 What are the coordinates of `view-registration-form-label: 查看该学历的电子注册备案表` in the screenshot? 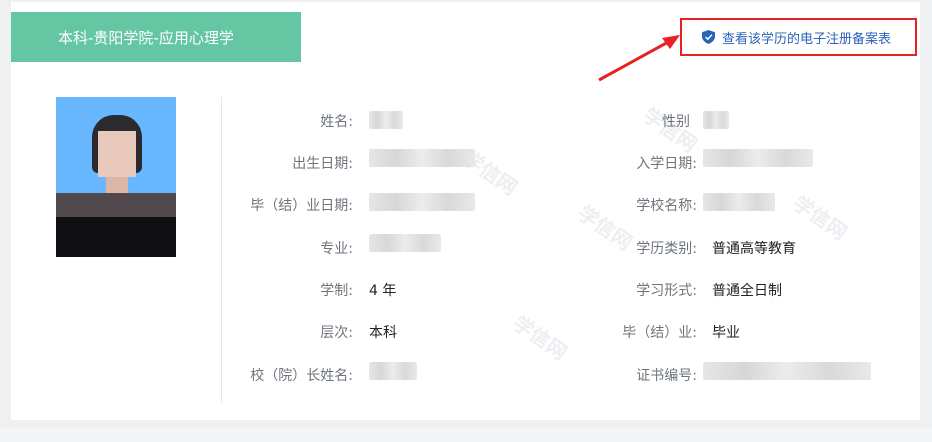 It's located at (807, 39).